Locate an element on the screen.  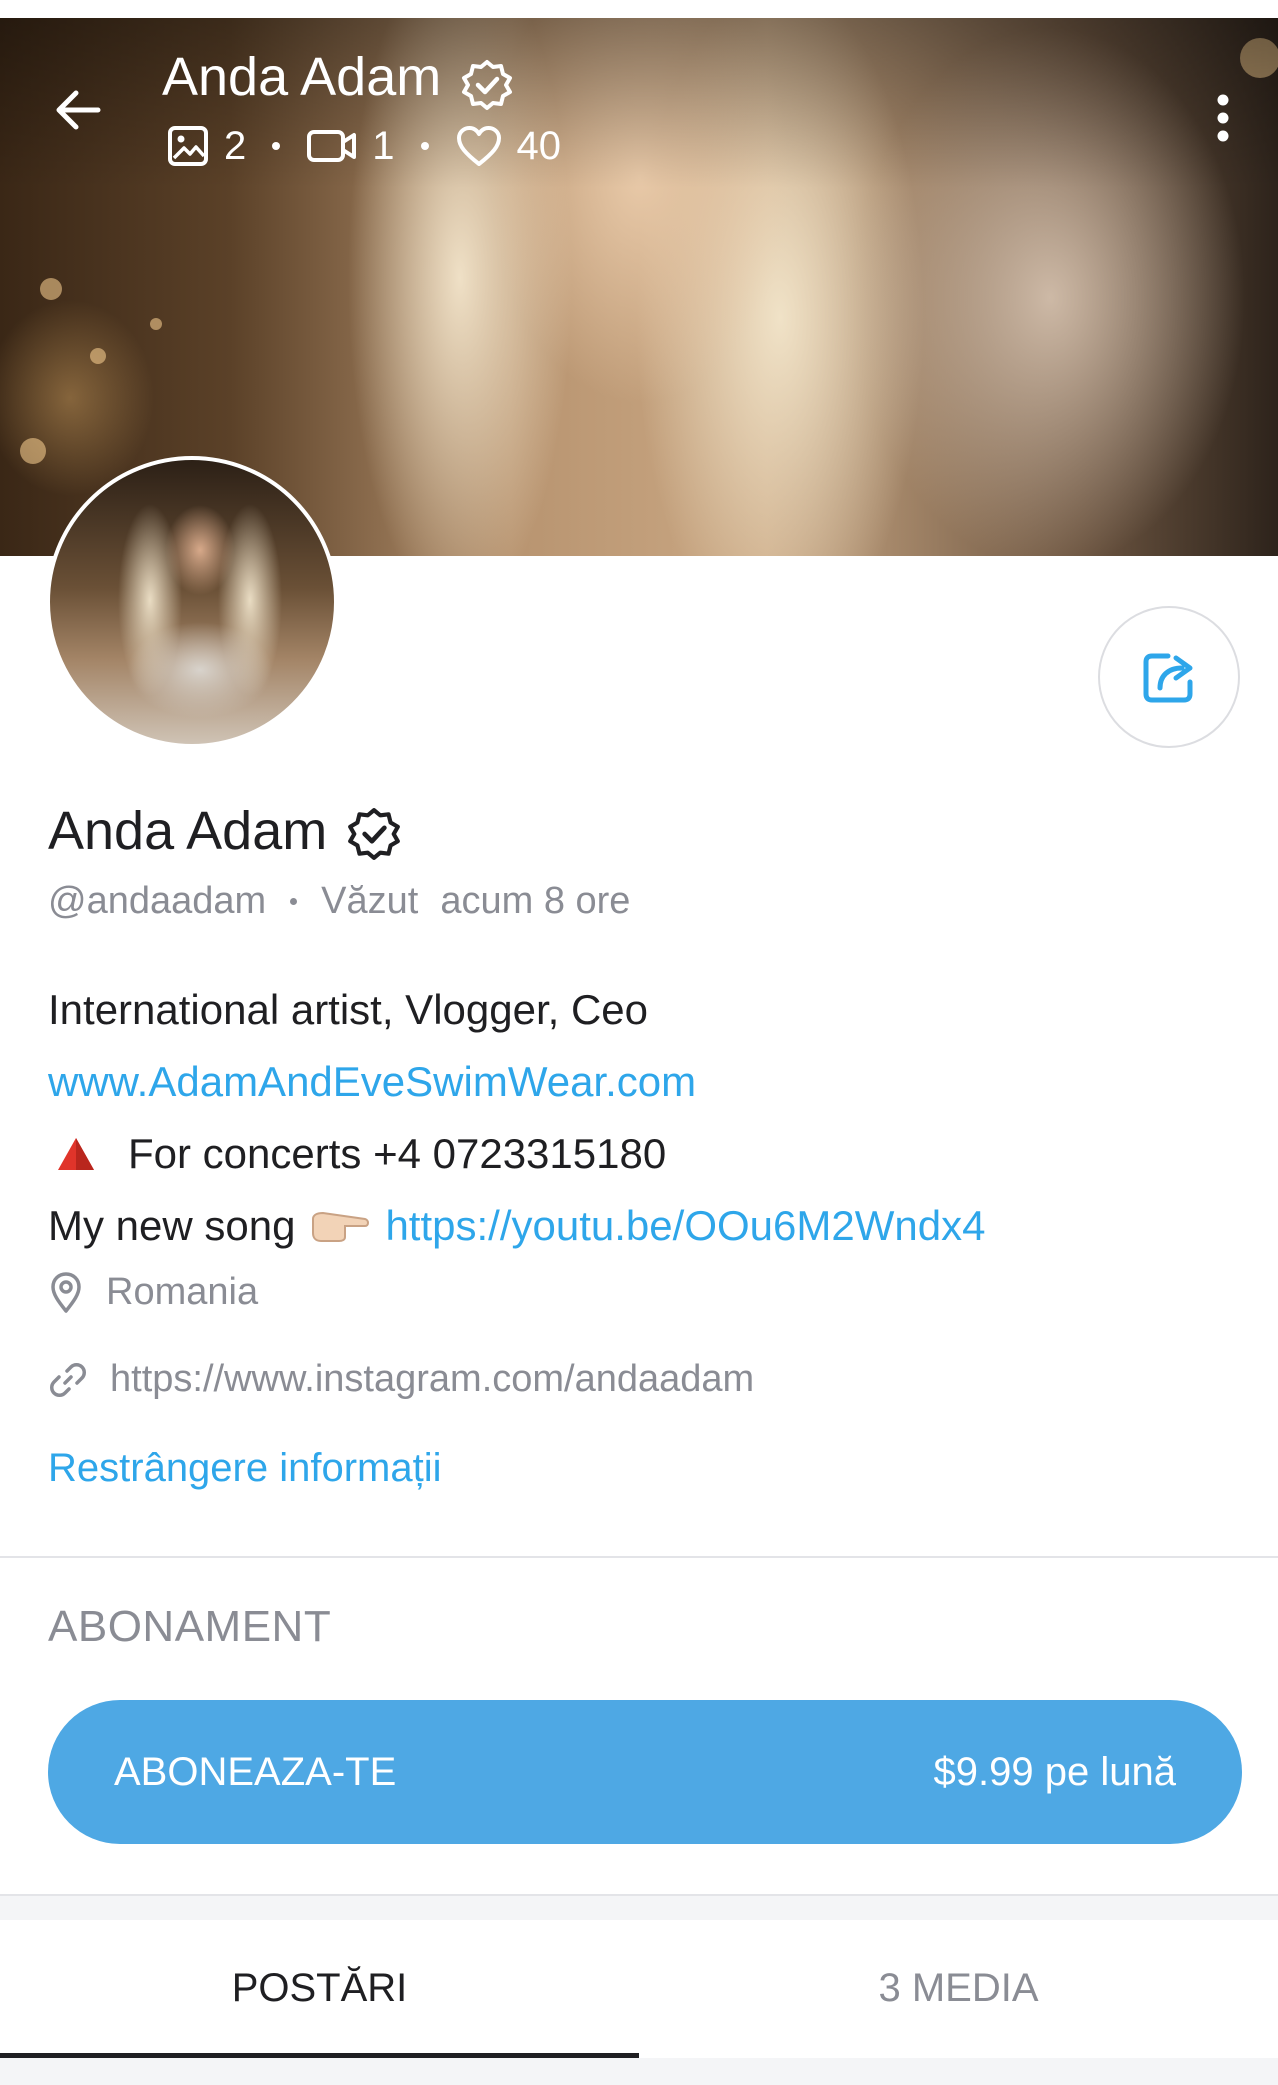
location-row: Romania is located at coordinates (153, 1292).